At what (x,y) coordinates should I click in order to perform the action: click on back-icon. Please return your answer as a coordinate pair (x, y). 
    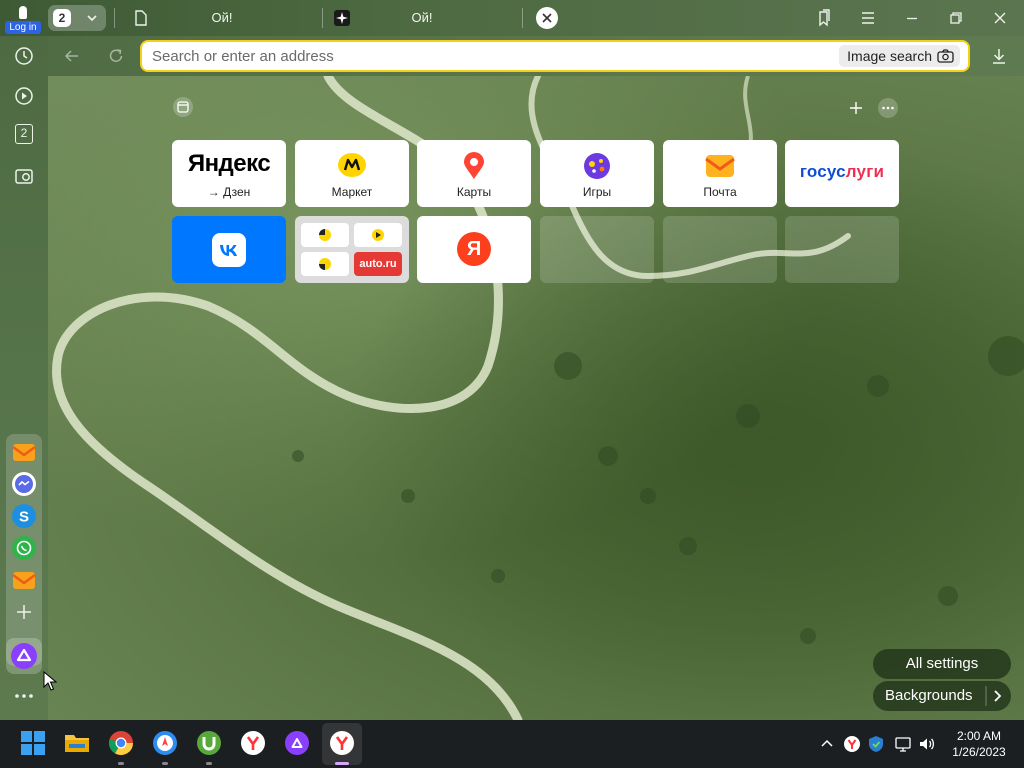
    Looking at the image, I should click on (72, 56).